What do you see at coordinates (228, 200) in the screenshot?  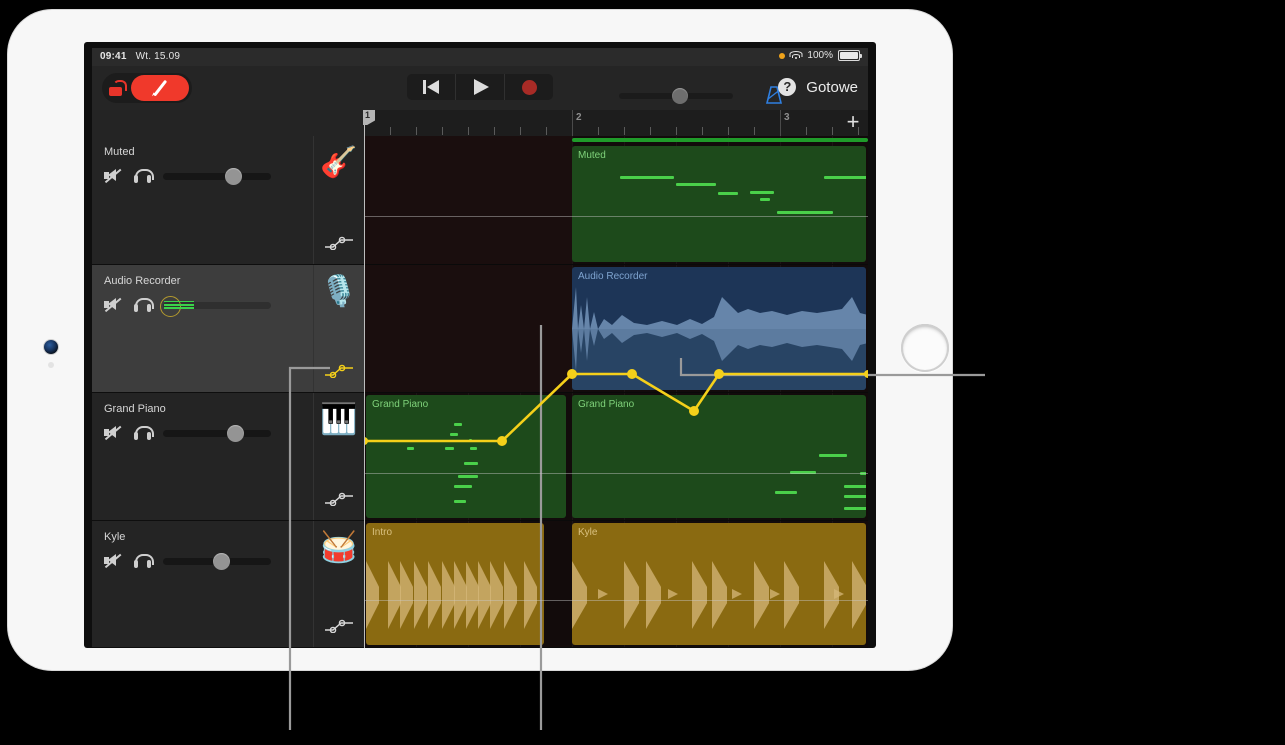 I see `track-header-muted: Muted 🎸` at bounding box center [228, 200].